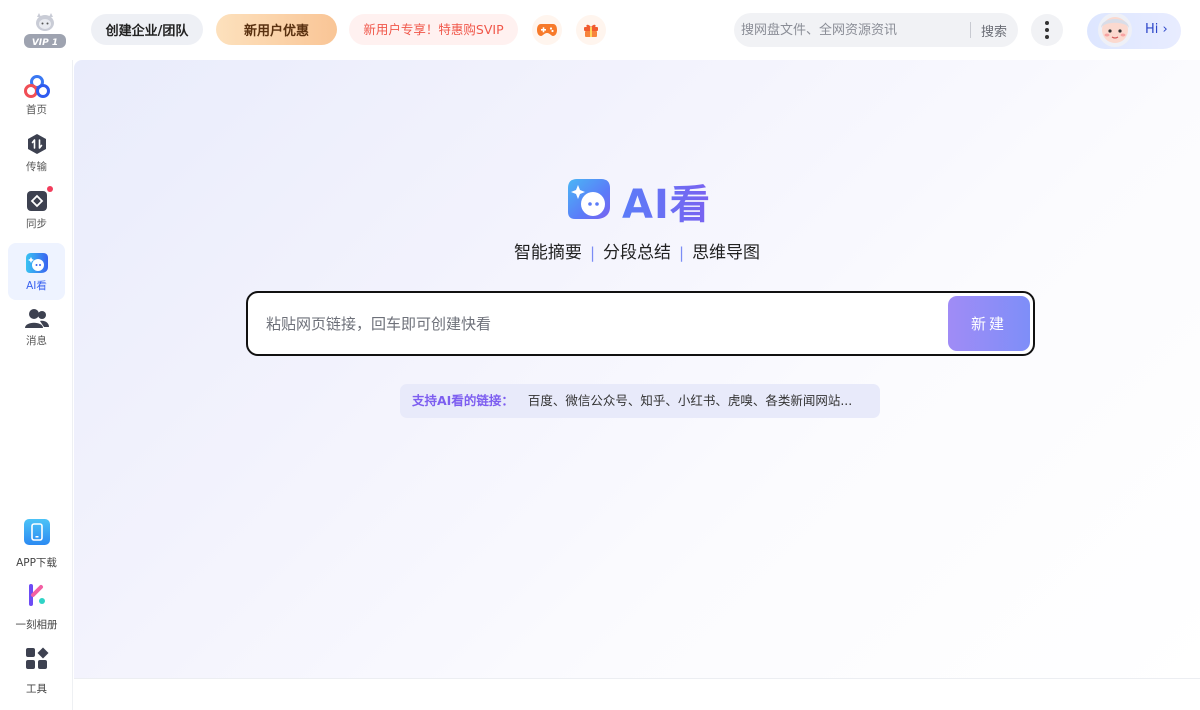 The width and height of the screenshot is (1200, 710). What do you see at coordinates (433, 29) in the screenshot?
I see `svip-promo-link: 新用户专享！特惠购SVIP` at bounding box center [433, 29].